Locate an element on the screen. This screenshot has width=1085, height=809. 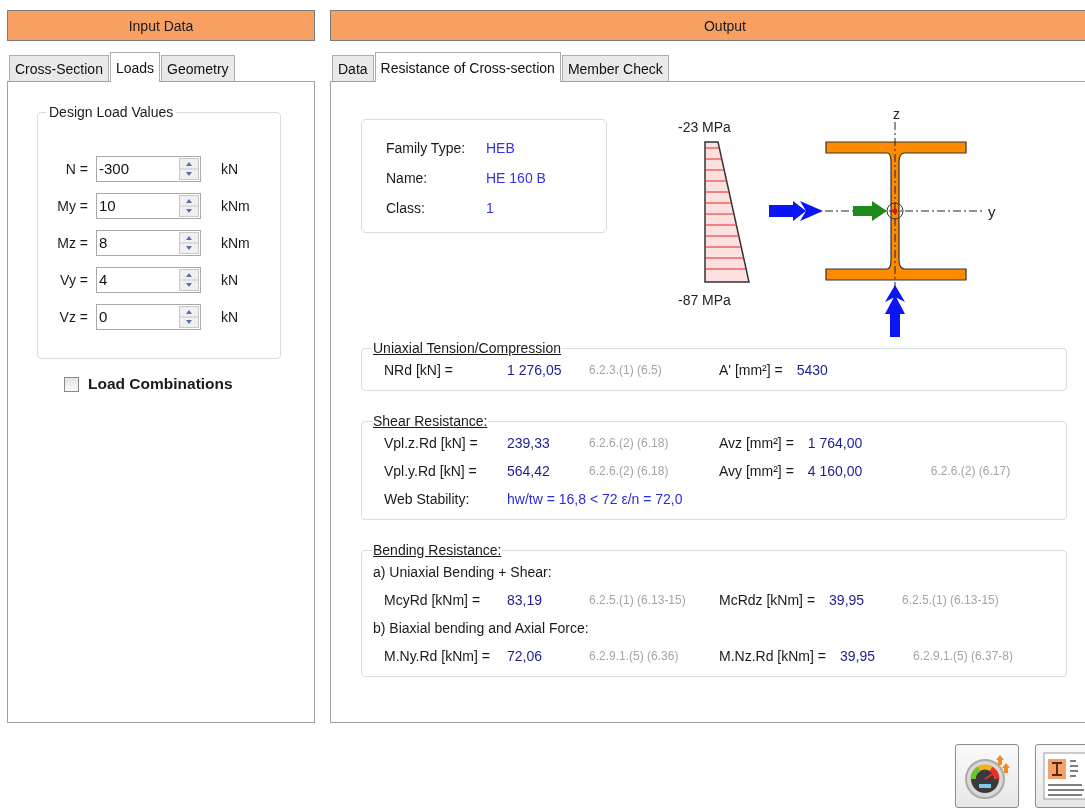
checkbox-label: Load Combinations is located at coordinates (160, 384).